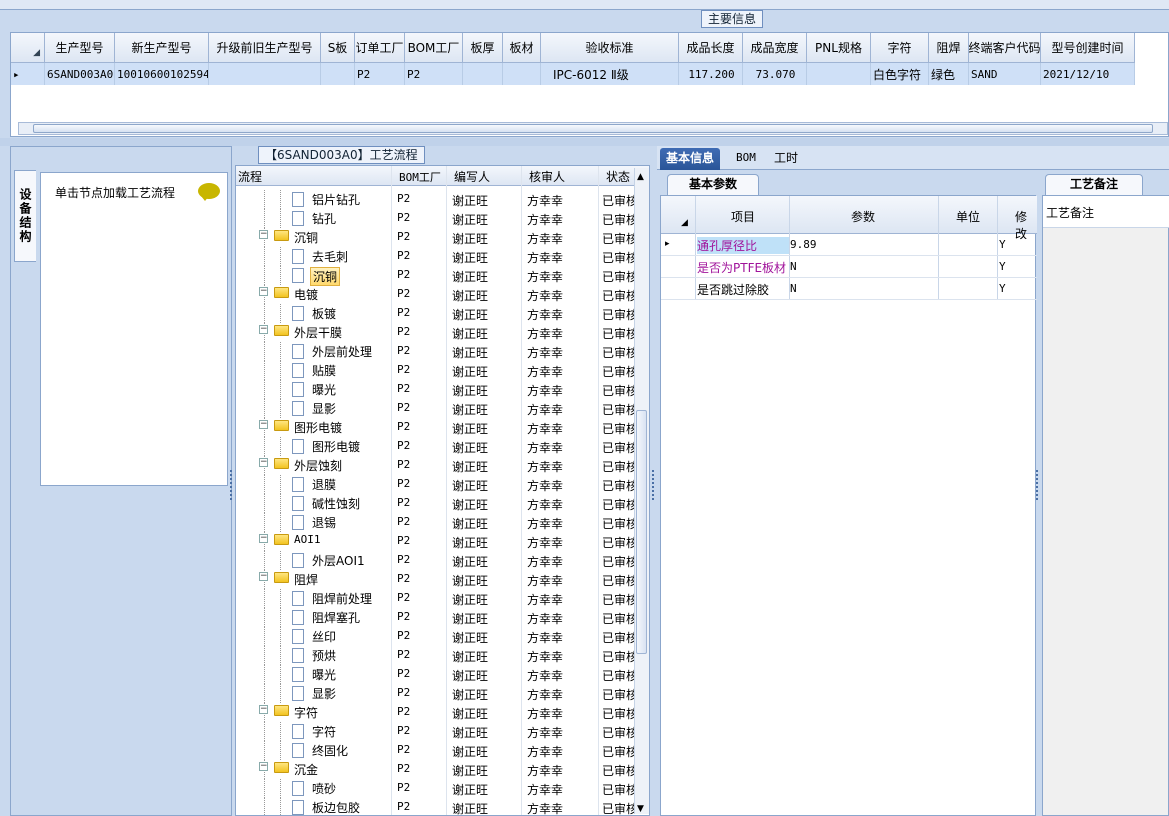  What do you see at coordinates (436, 560) in the screenshot?
I see `tree-row: 外层AOI1 P2 谢正旺 方幸幸 已审核` at bounding box center [436, 560].